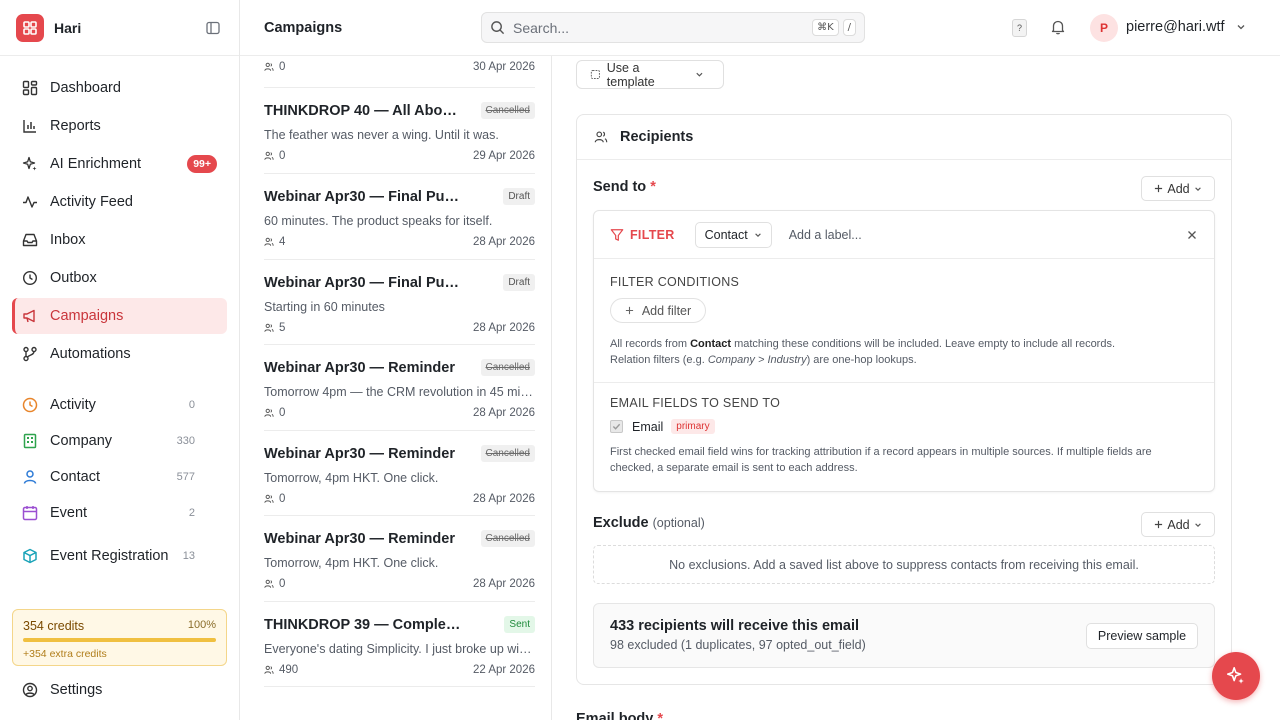 This screenshot has width=1280, height=720. Describe the element at coordinates (503, 156) in the screenshot. I see `campaign-date: 29 Apr 2026` at that location.